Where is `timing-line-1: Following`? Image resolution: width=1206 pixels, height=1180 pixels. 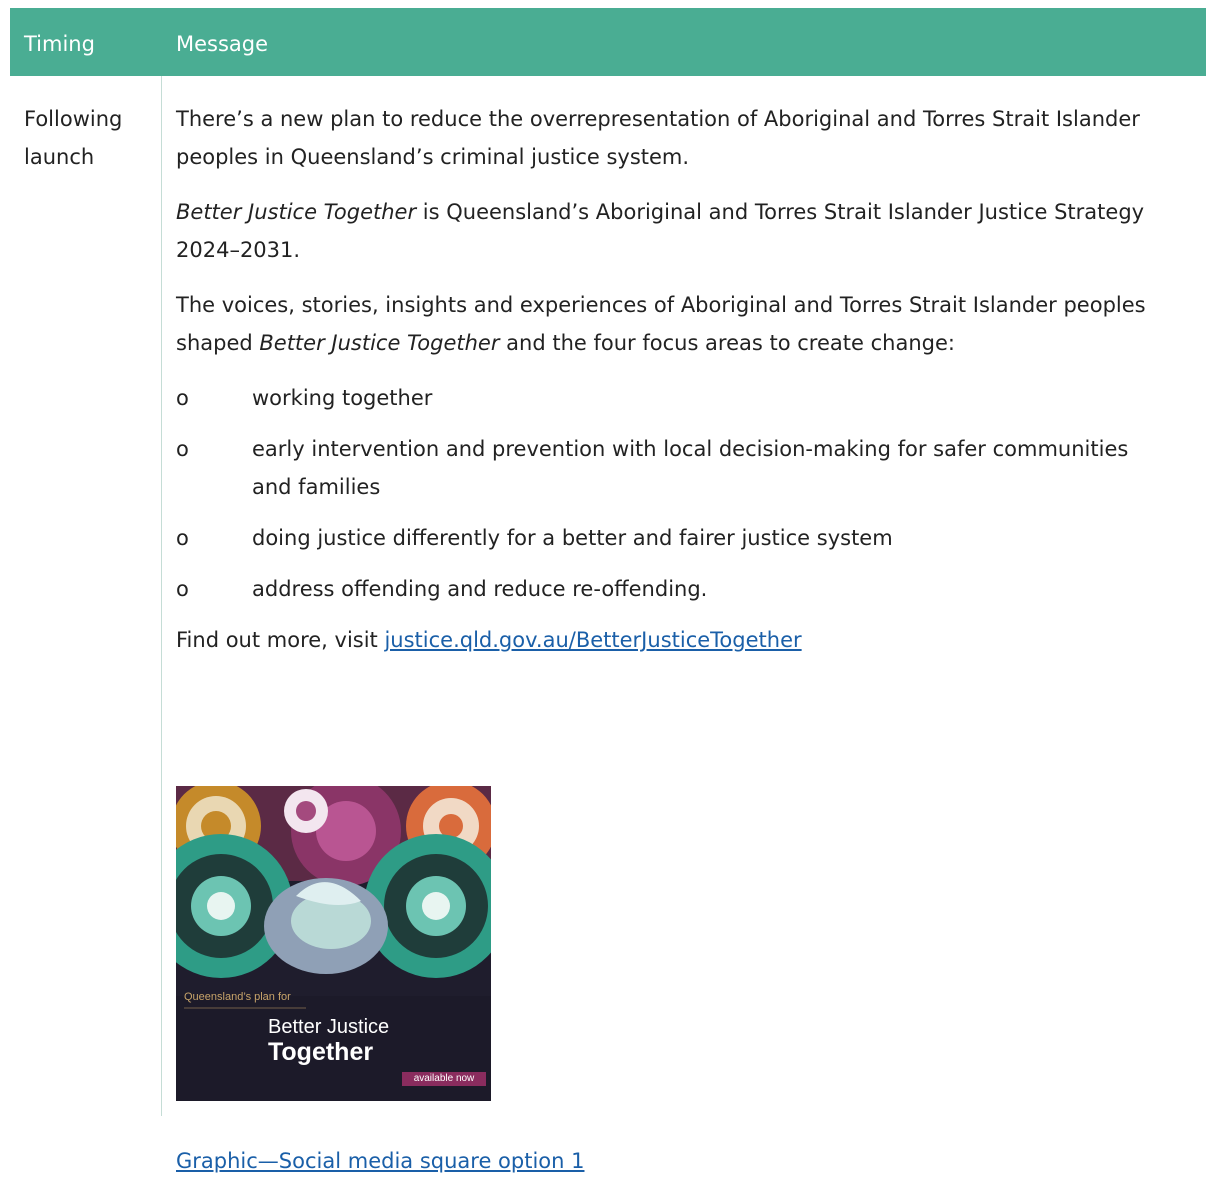 timing-line-1: Following is located at coordinates (73, 119).